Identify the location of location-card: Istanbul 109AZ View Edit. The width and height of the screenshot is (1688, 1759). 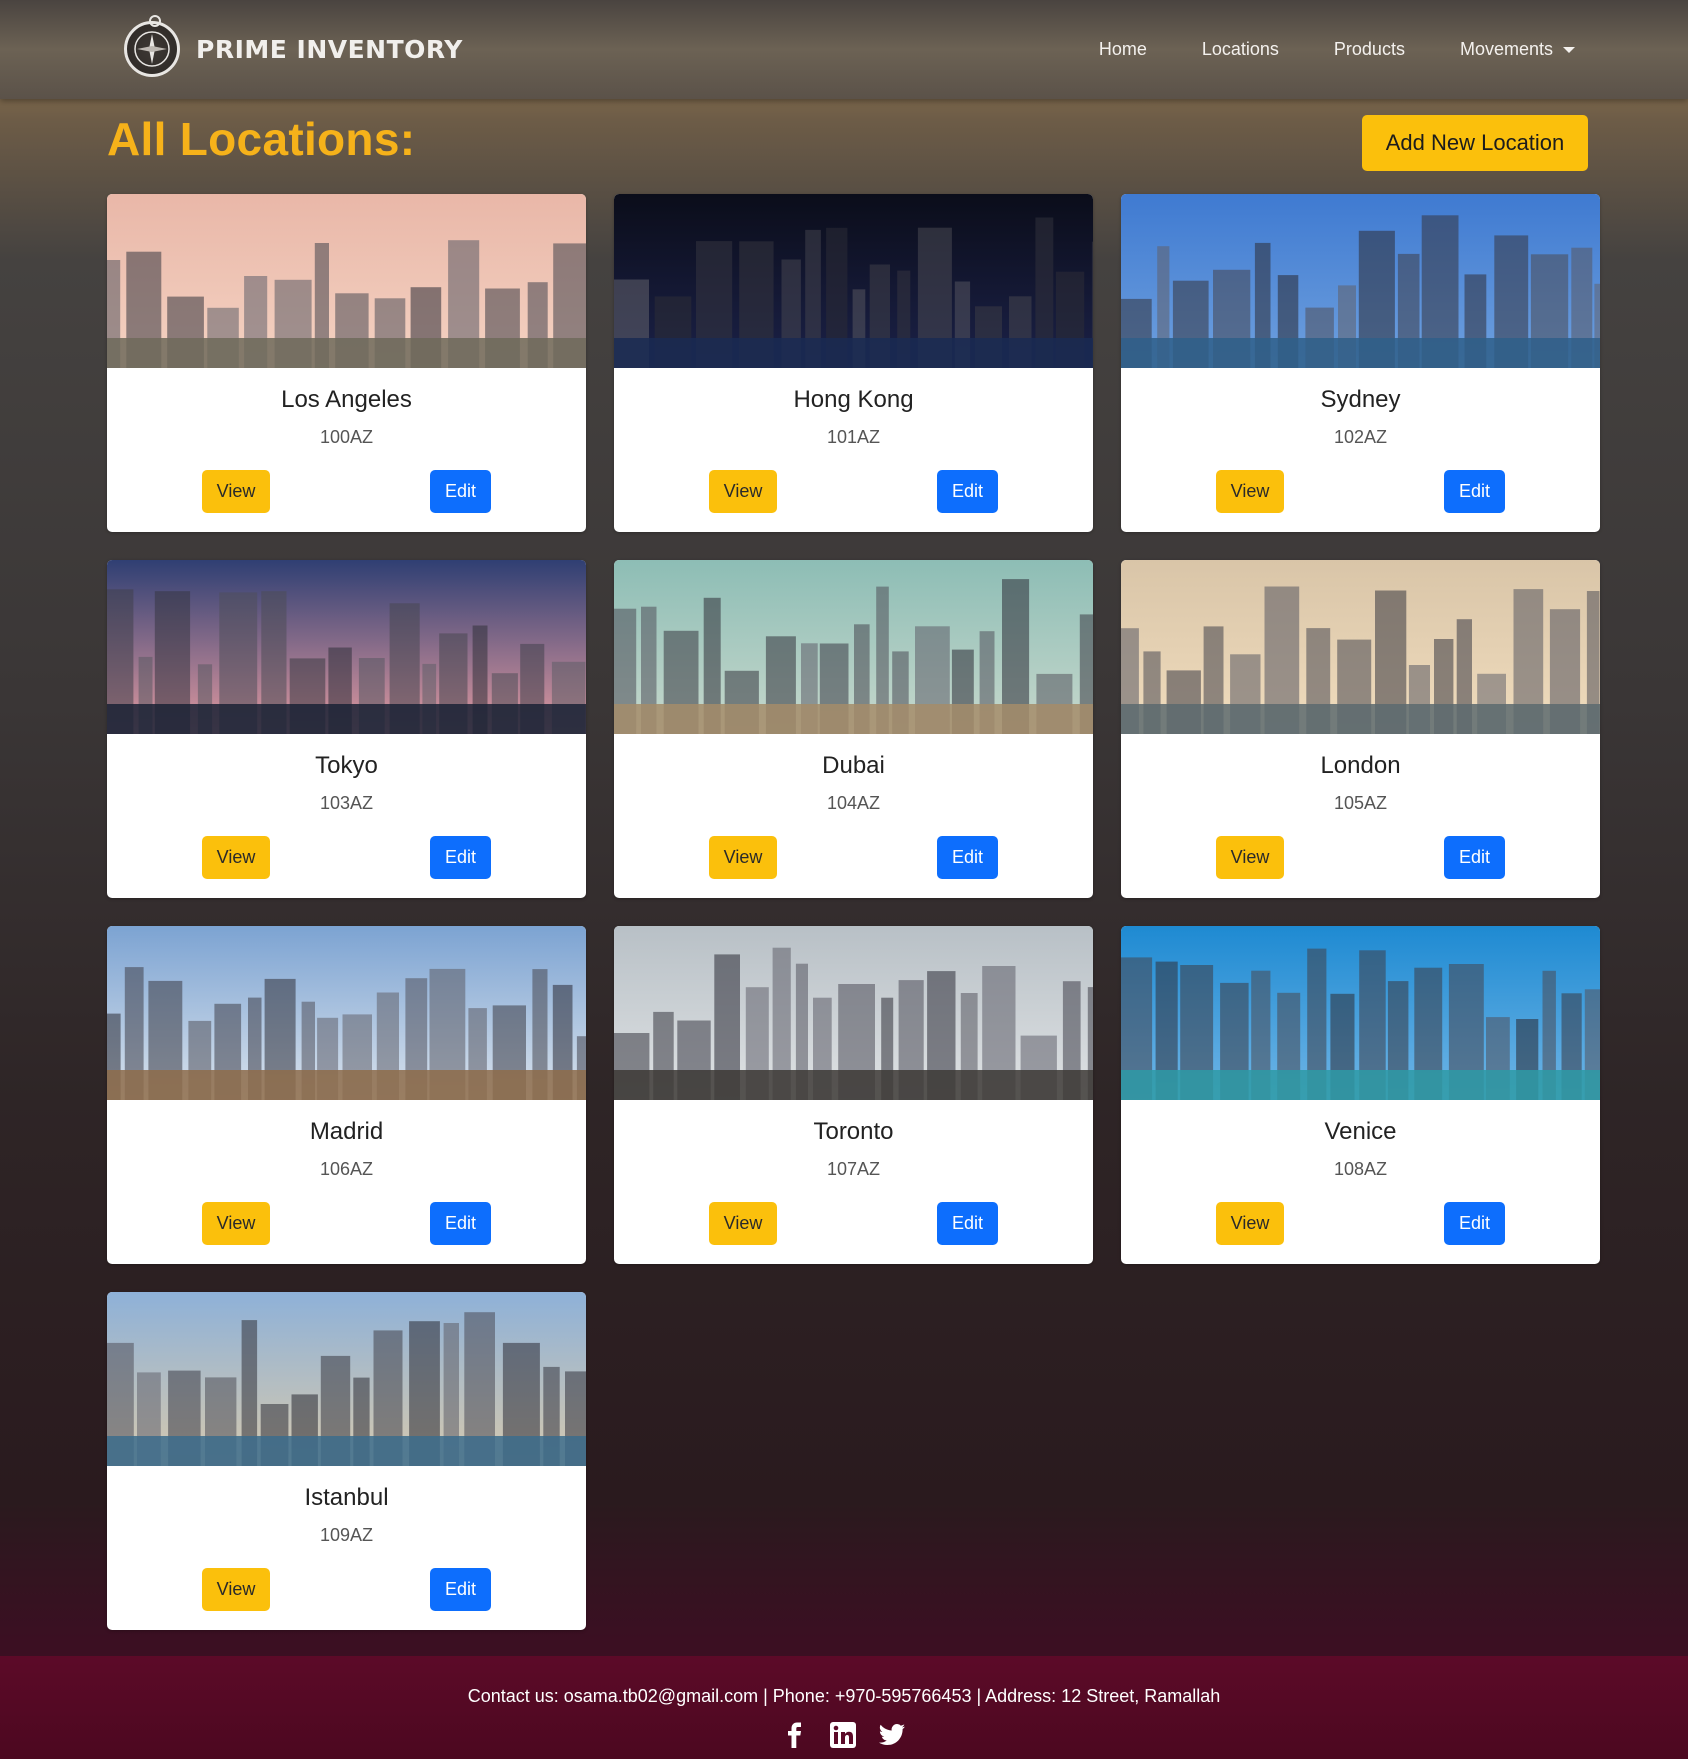
(346, 1461).